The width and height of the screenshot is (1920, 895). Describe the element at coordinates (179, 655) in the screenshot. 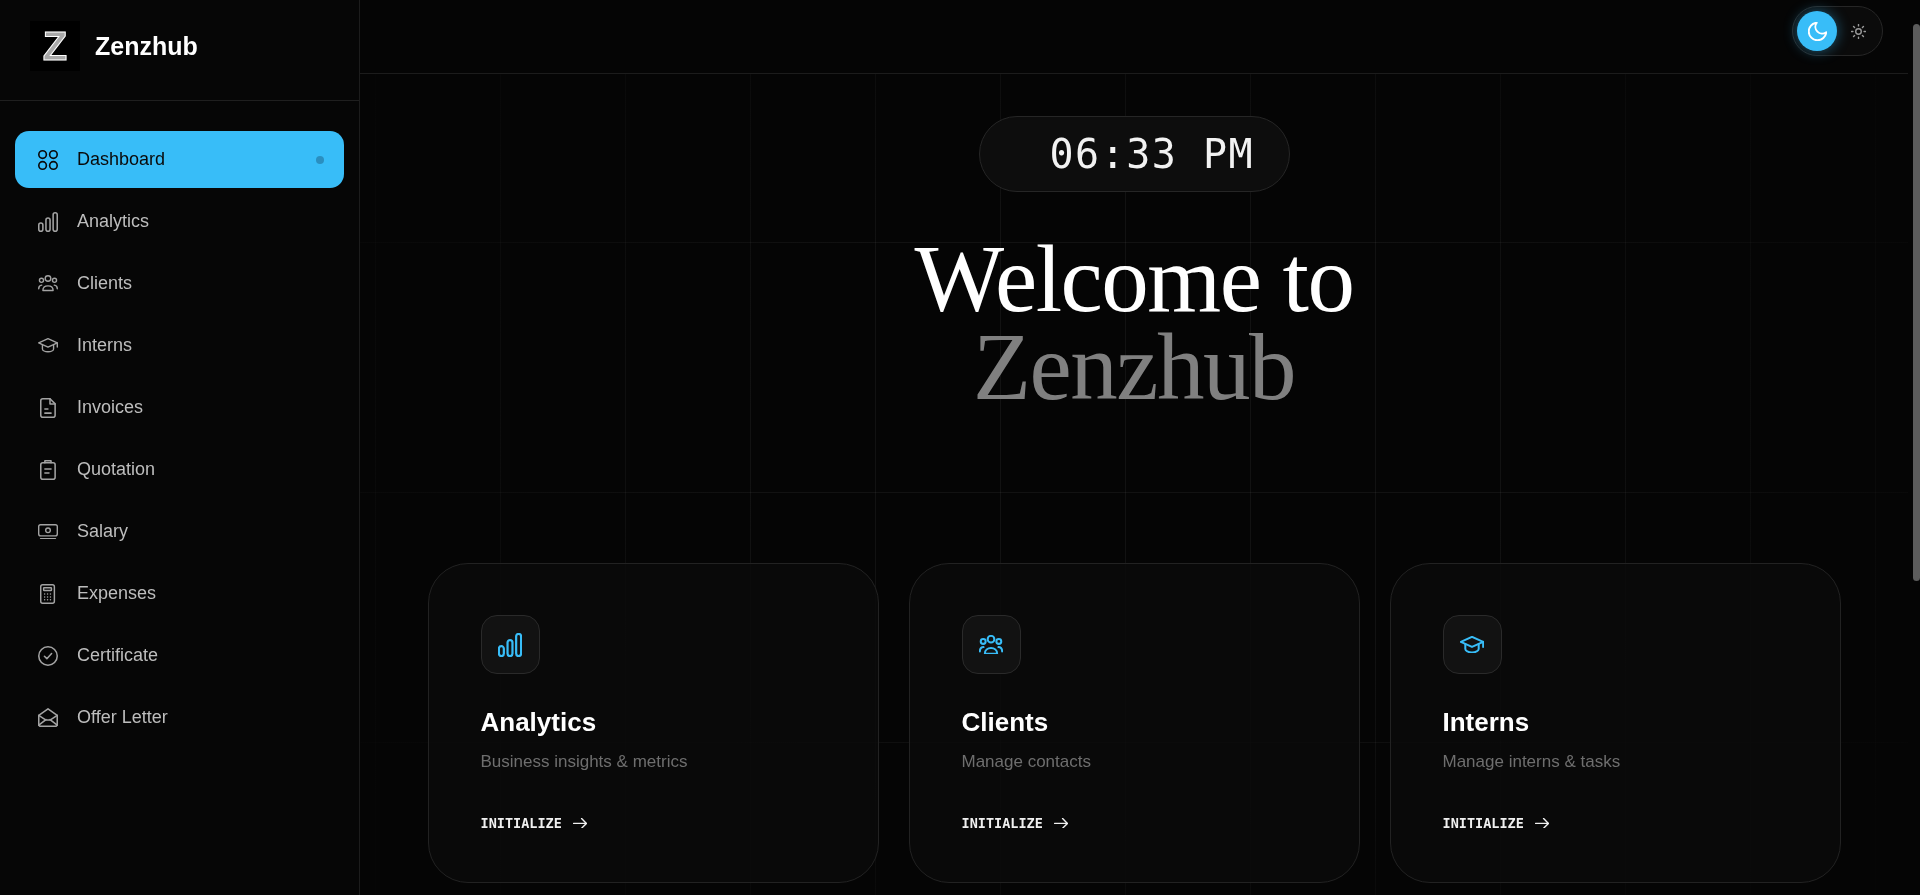

I see `sidebar-item: Certificate` at that location.